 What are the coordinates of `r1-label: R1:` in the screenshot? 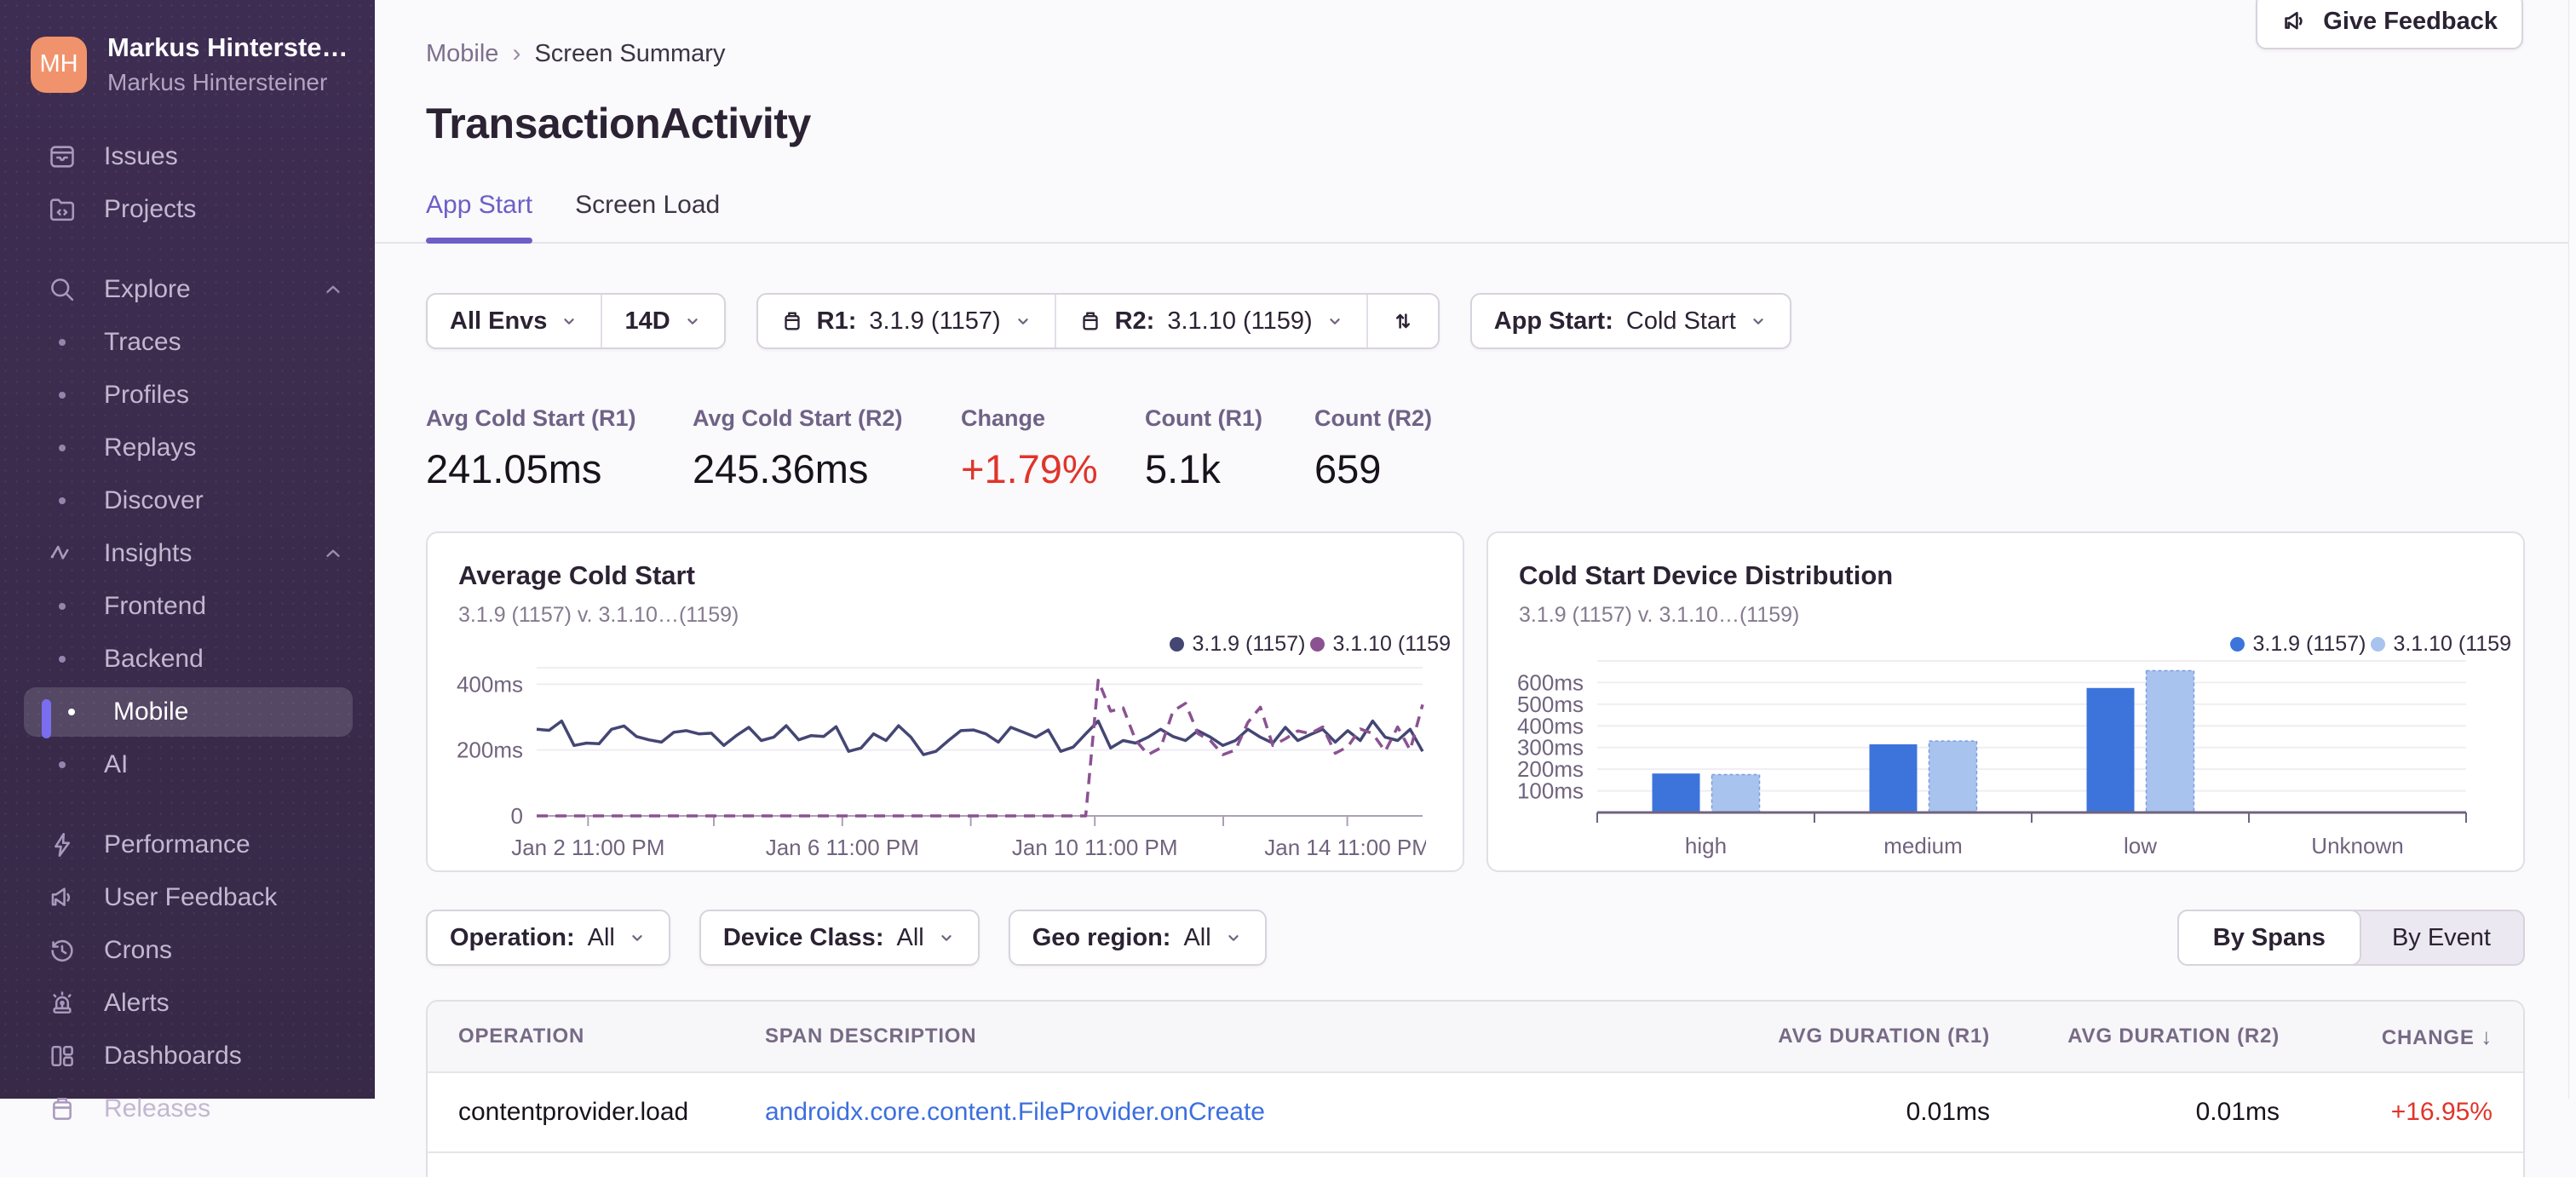 It's located at (837, 321).